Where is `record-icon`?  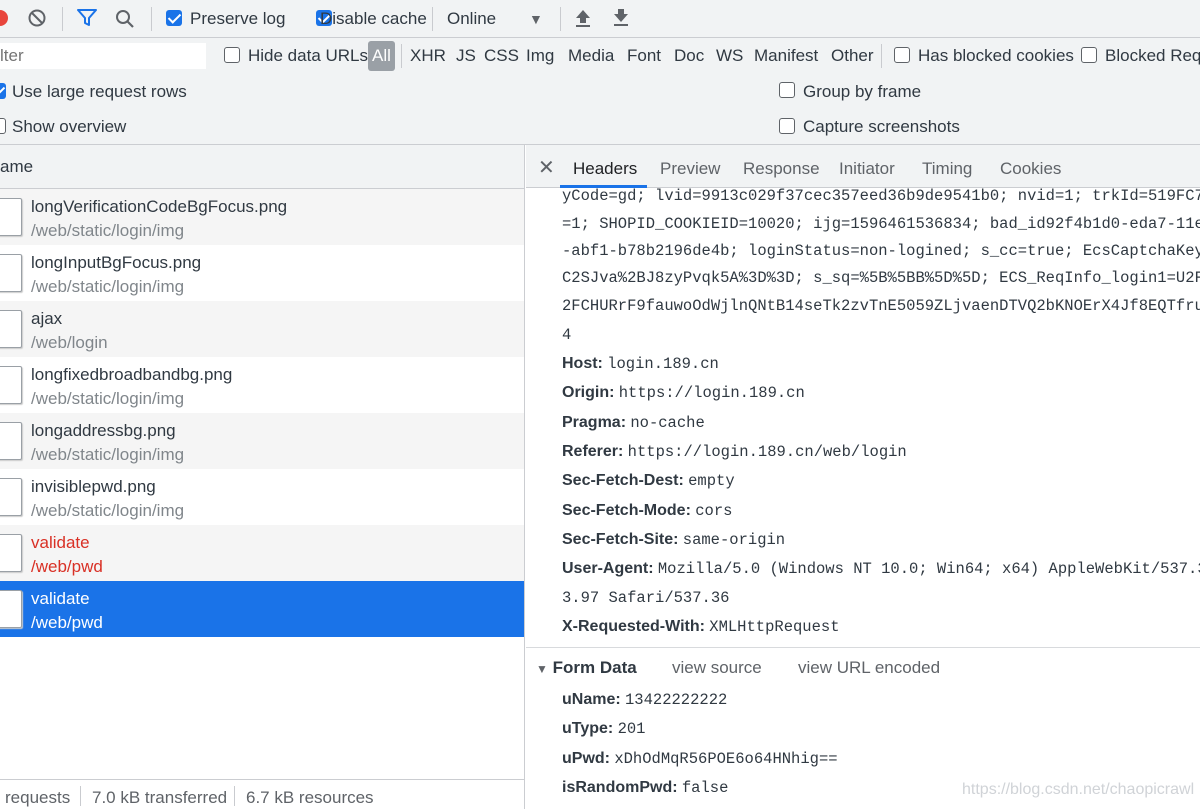
record-icon is located at coordinates (4, 18).